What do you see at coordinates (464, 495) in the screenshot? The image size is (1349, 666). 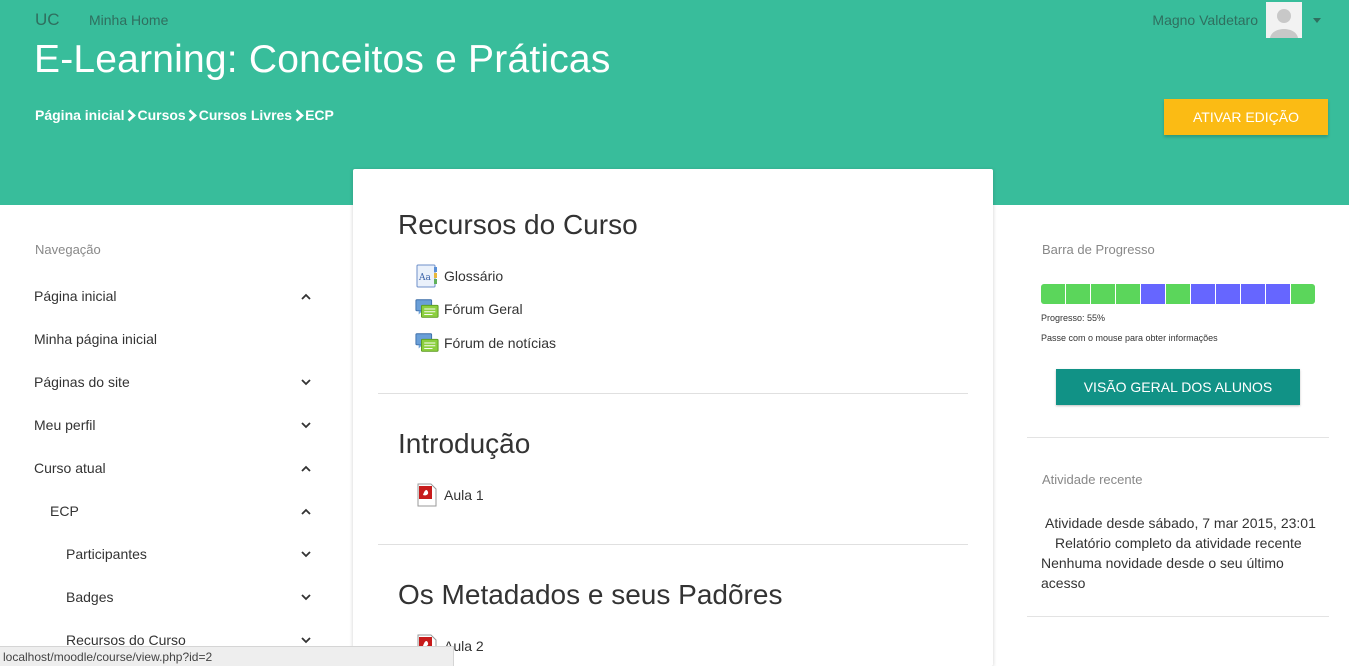 I see `activity-label: Aula 1` at bounding box center [464, 495].